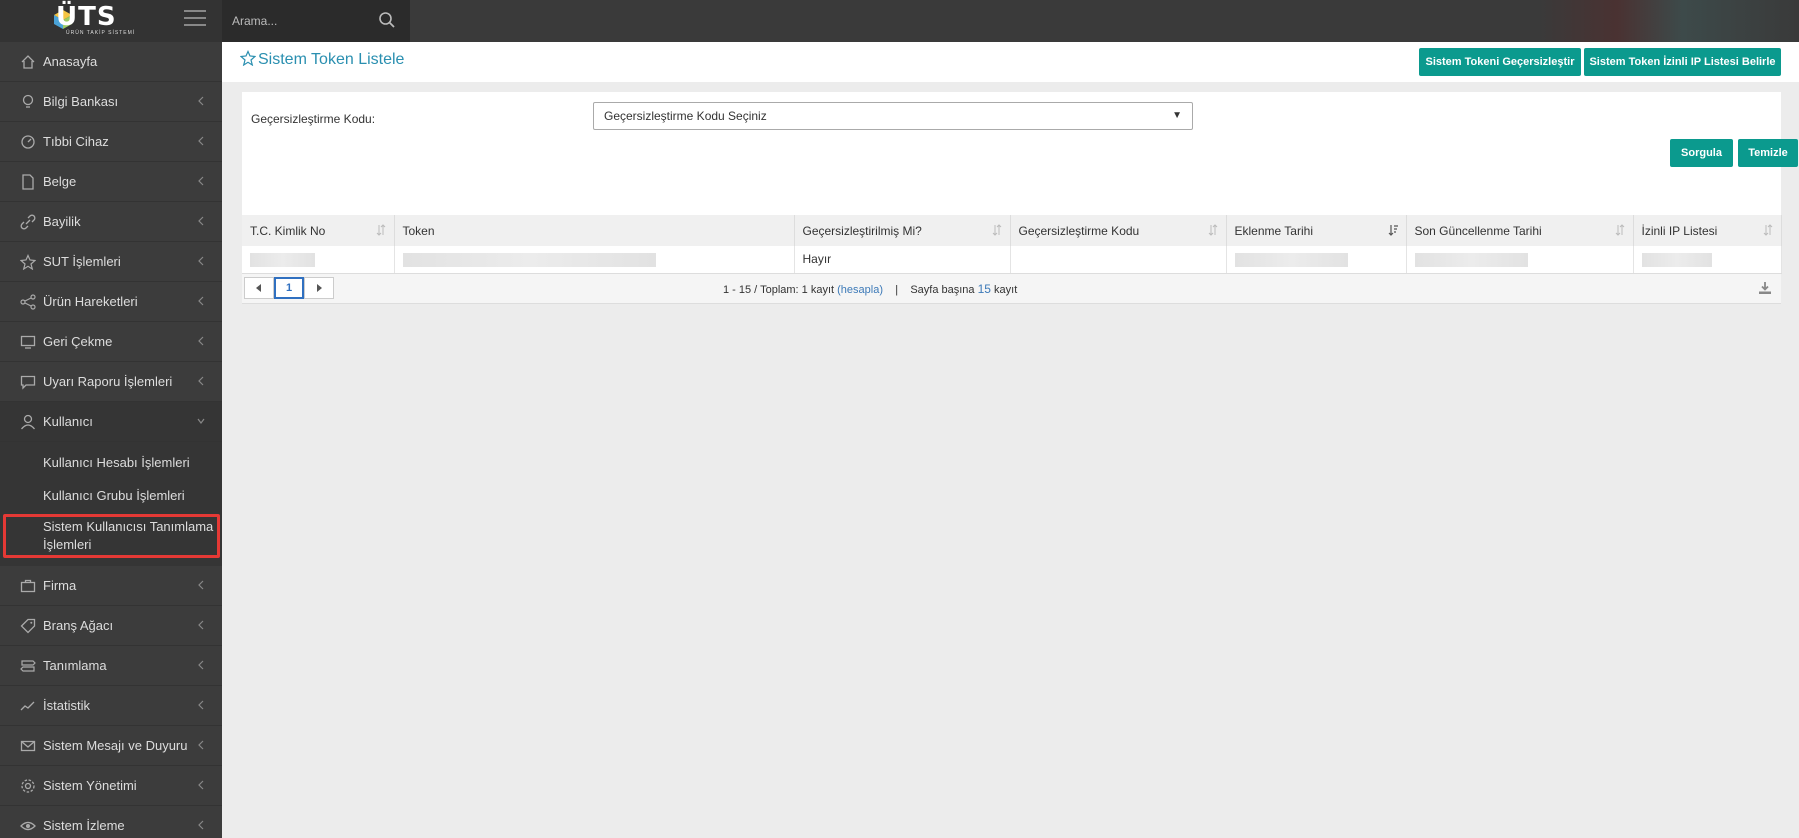 The width and height of the screenshot is (1799, 838). I want to click on sidebar-item-belge: Belge, so click(111, 182).